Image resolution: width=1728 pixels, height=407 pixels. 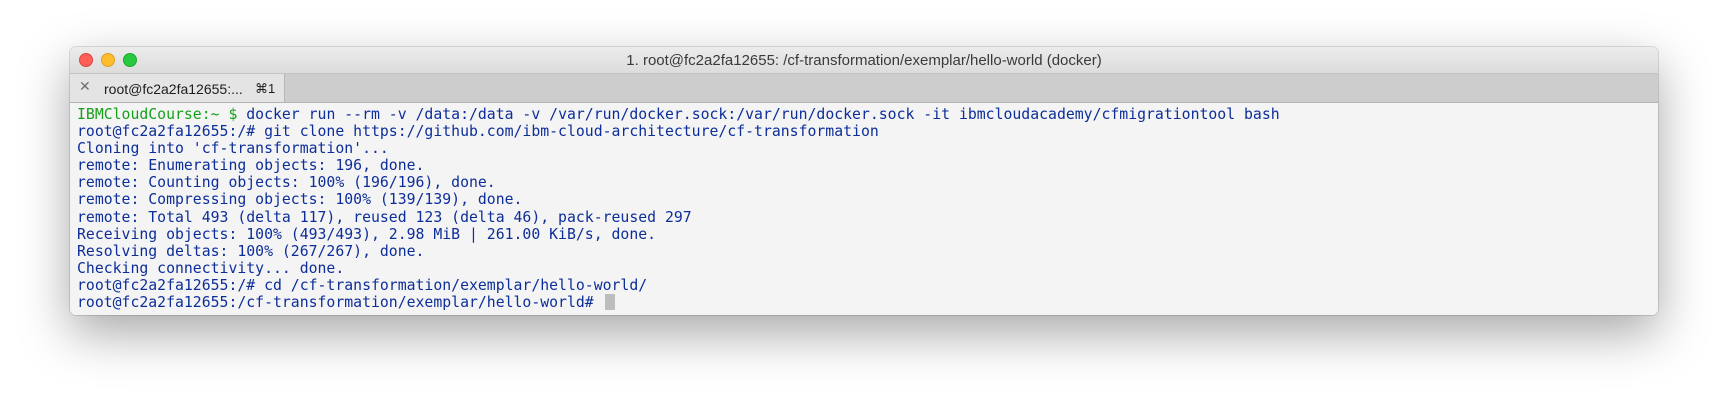 What do you see at coordinates (864, 88) in the screenshot?
I see `tab-bar: ✕ root@fc2a2fa12655:... ⌘1` at bounding box center [864, 88].